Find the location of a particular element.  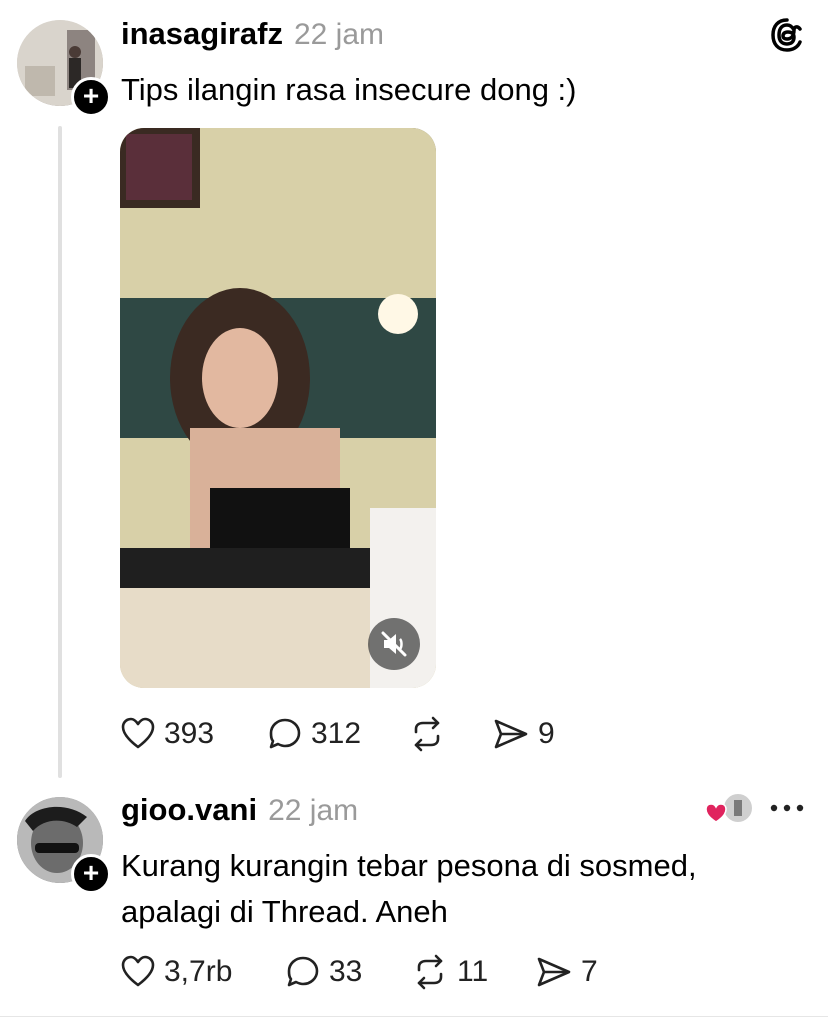

post-timestamp: 22 jam is located at coordinates (338, 34).